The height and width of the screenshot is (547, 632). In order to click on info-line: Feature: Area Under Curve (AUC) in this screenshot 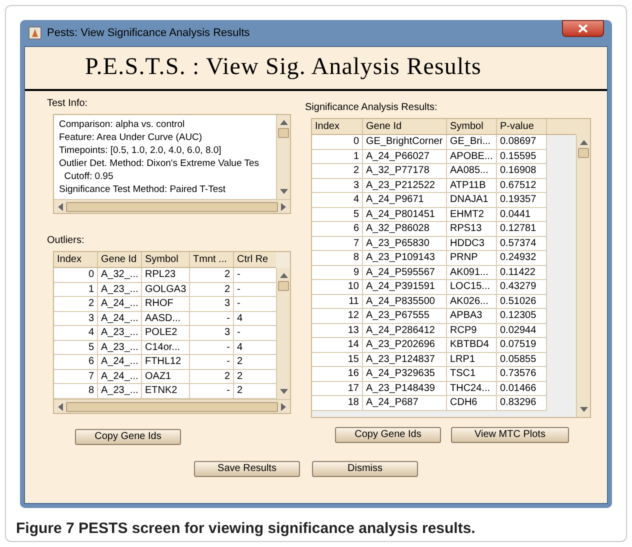, I will do `click(131, 137)`.